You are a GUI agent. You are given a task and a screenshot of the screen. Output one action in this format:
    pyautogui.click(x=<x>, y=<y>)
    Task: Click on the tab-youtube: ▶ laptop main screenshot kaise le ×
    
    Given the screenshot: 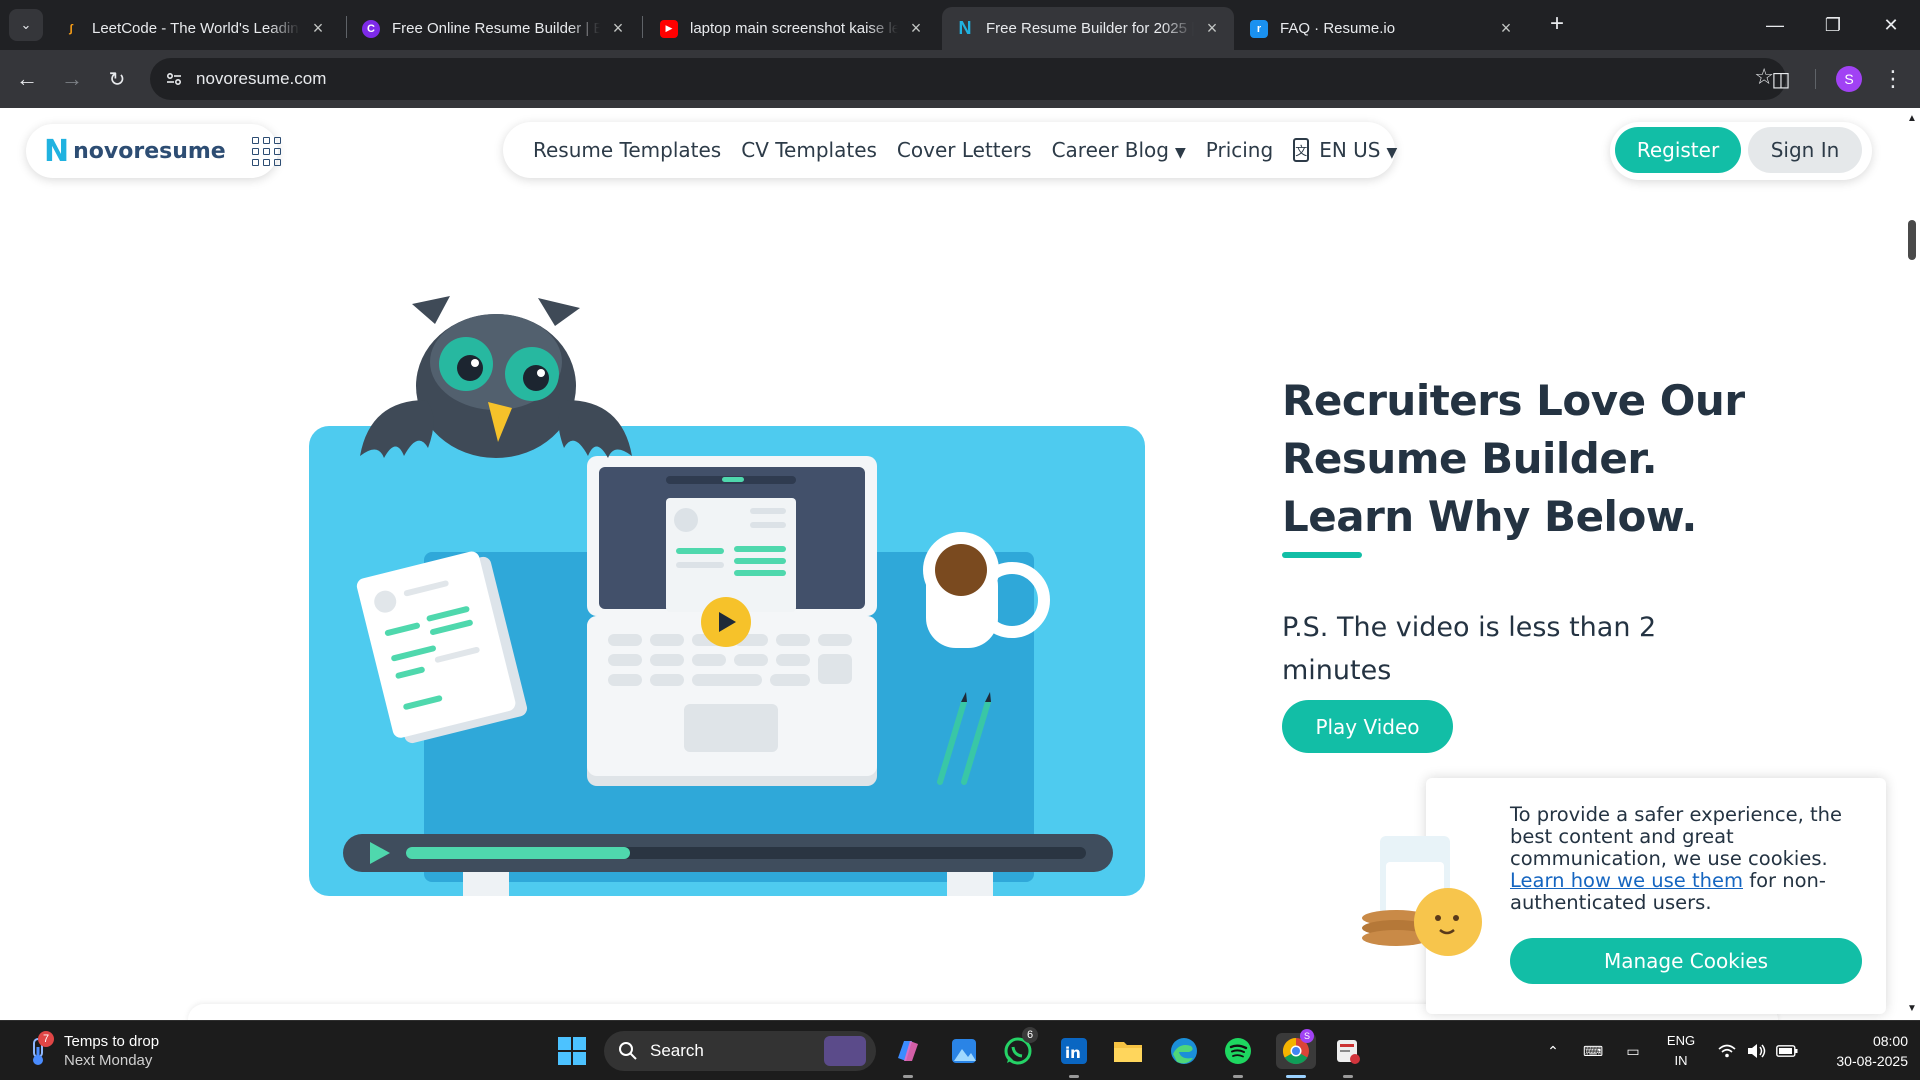 What is the action you would take?
    pyautogui.click(x=792, y=28)
    